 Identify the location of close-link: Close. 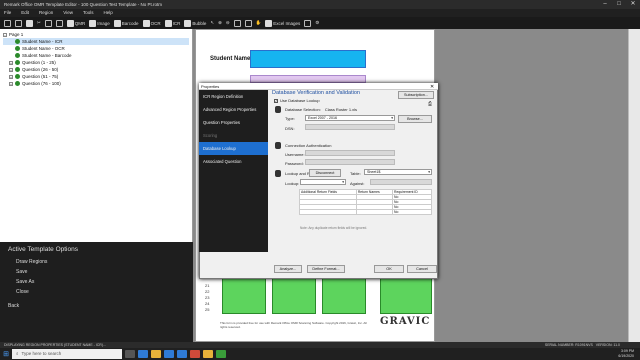
(96, 292).